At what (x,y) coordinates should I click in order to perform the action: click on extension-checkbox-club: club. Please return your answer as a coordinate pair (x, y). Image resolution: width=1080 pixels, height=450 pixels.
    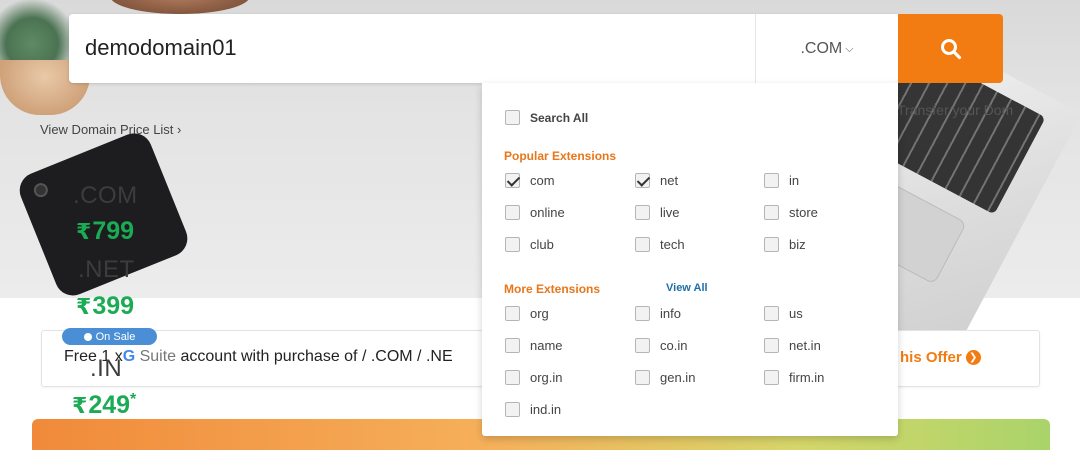
    Looking at the image, I should click on (529, 244).